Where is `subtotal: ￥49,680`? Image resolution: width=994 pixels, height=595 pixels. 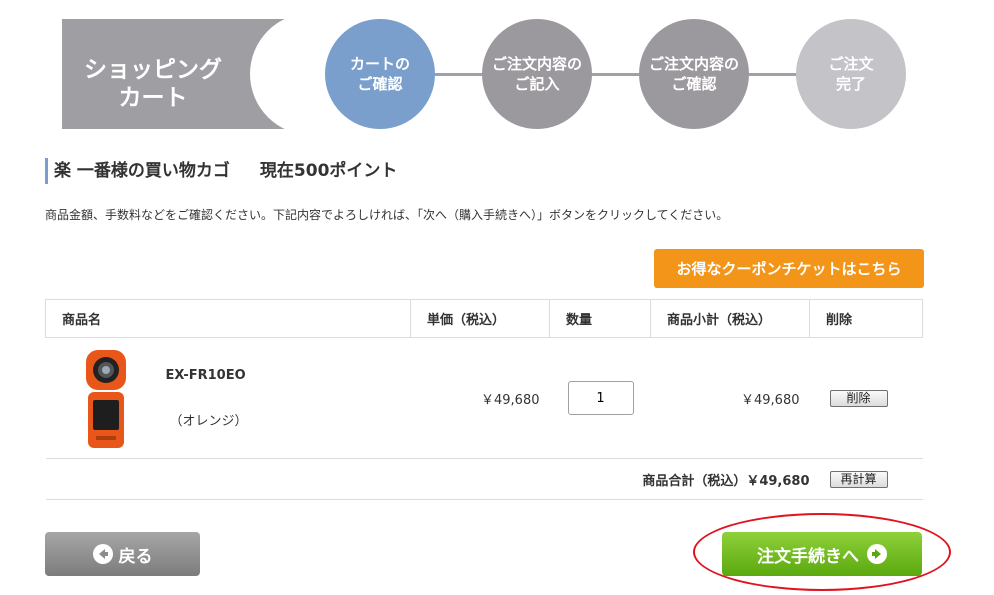
subtotal: ￥49,680 is located at coordinates (730, 398).